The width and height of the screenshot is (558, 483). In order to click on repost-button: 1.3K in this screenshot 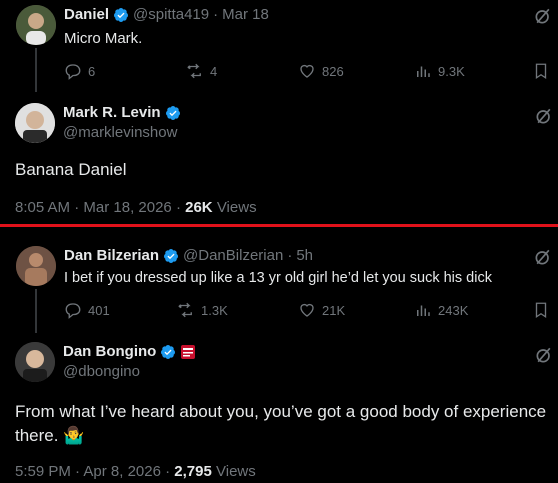, I will do `click(202, 310)`.